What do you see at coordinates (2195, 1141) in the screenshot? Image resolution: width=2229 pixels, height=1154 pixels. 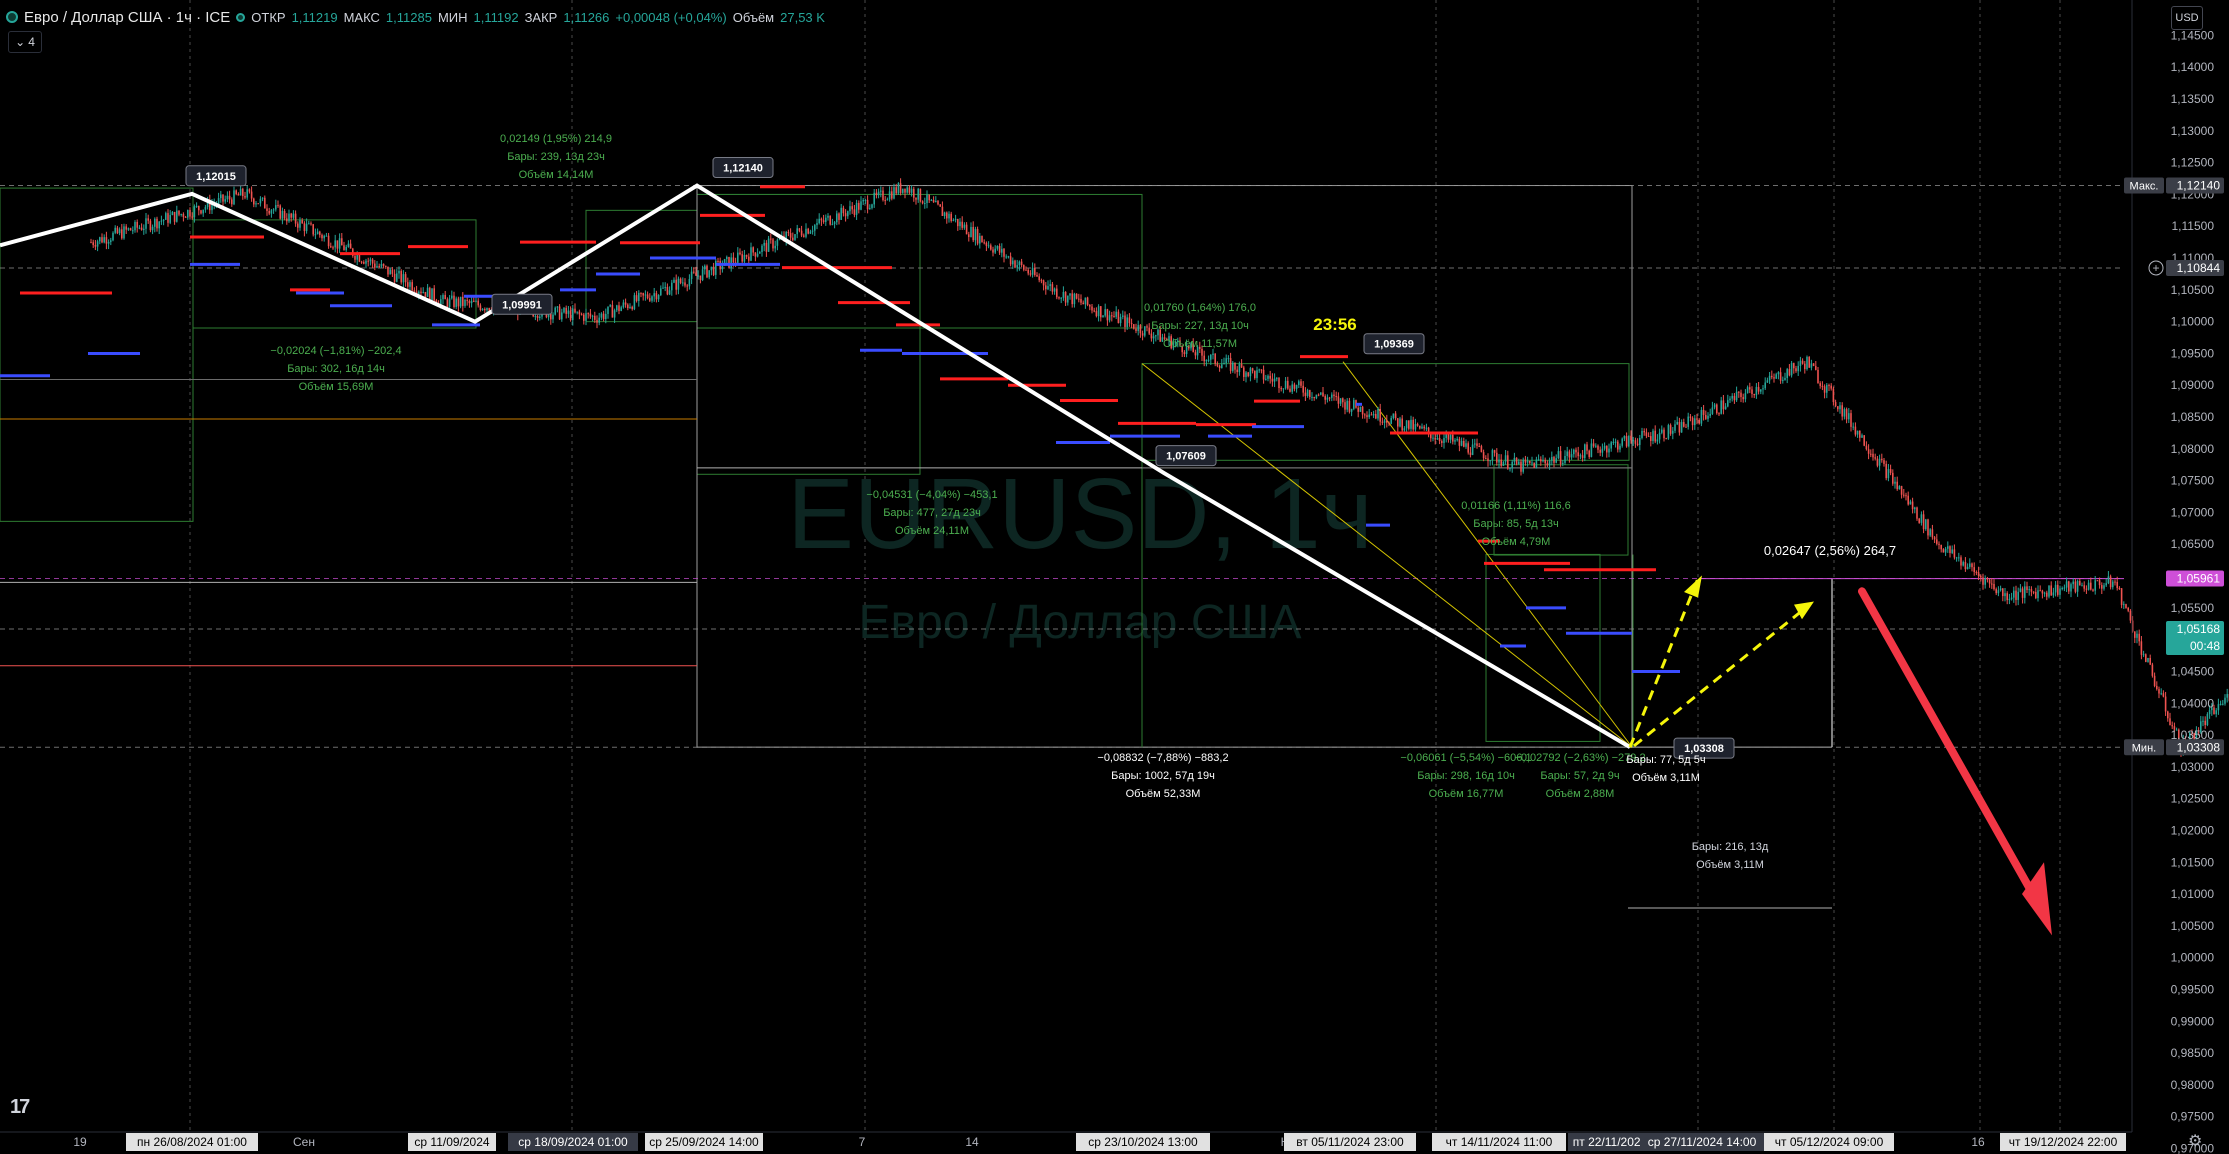 I see `gear-icon: ⚙` at bounding box center [2195, 1141].